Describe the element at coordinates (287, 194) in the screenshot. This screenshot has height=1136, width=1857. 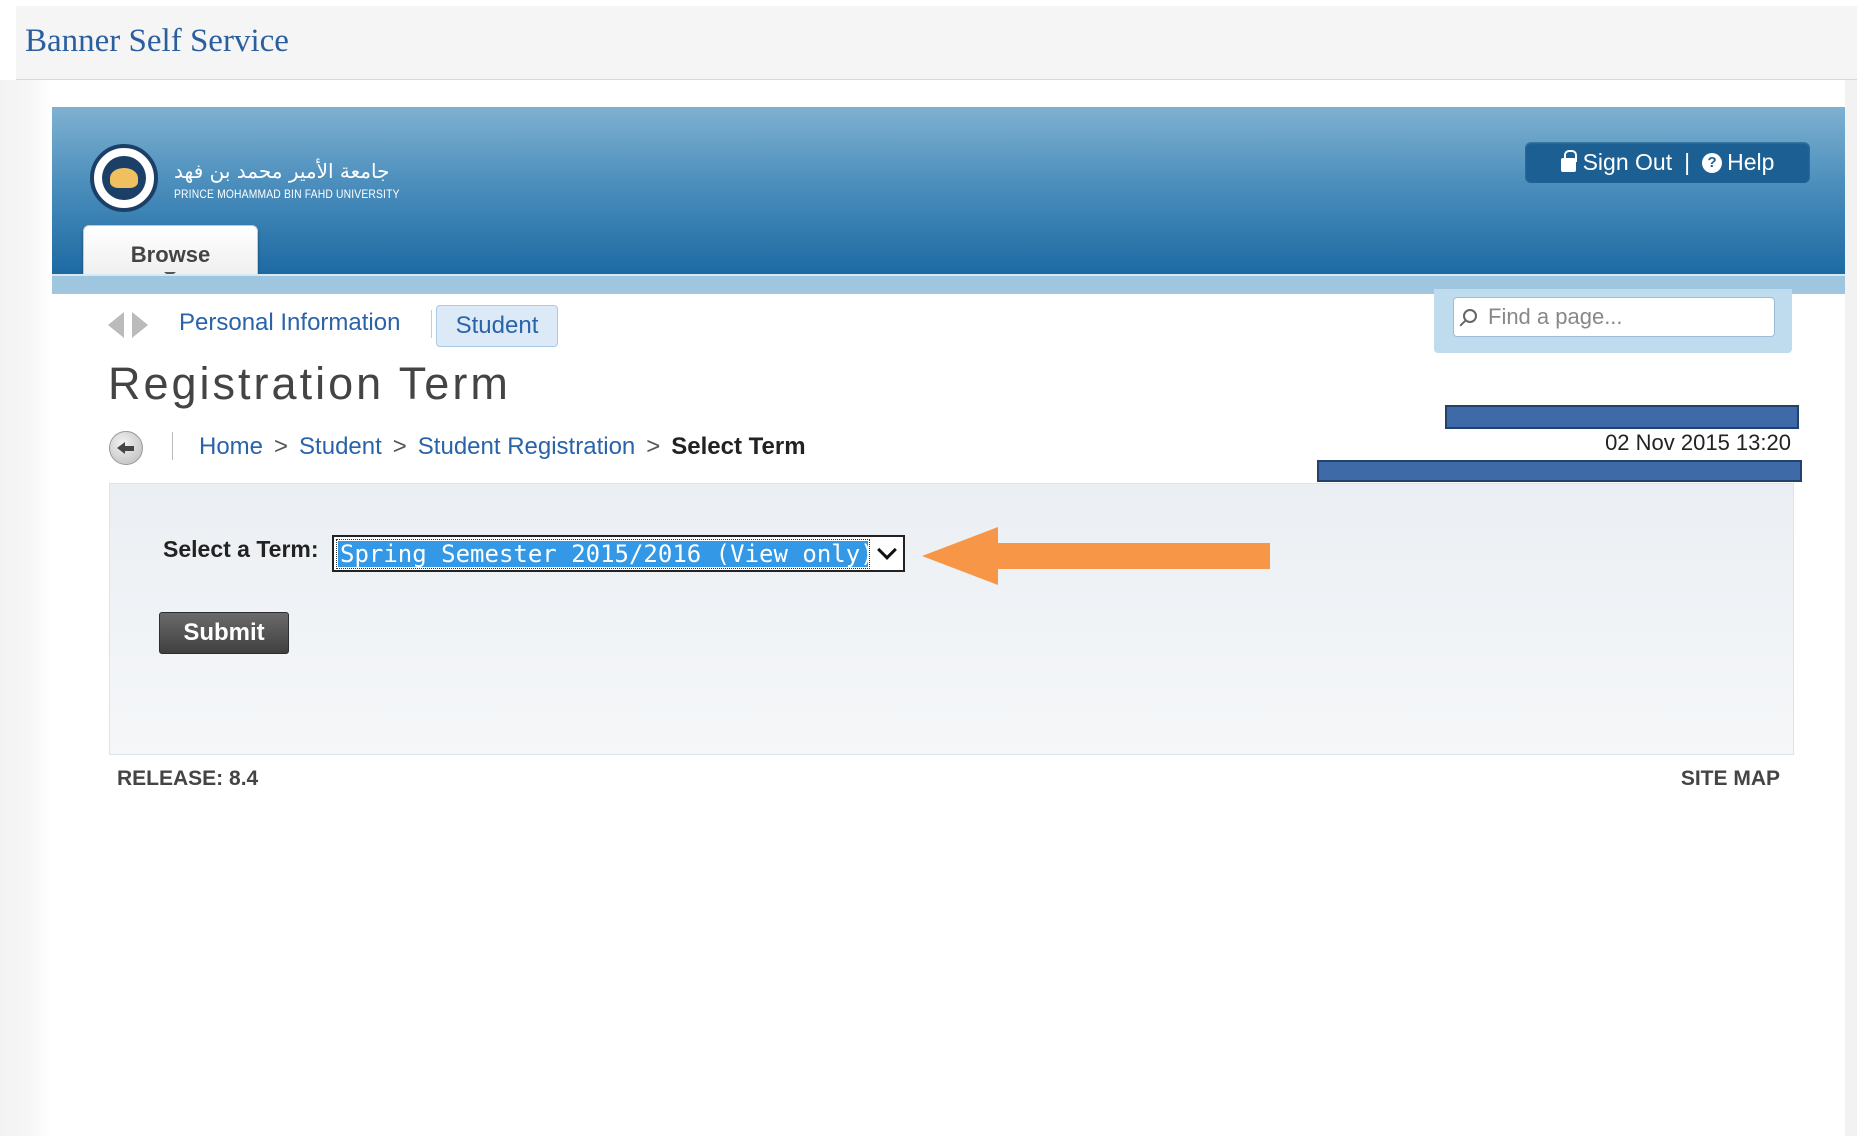
I see `university-name-english: PRINCE MOHAMMAD BIN FAHD UNIVERSITY` at that location.